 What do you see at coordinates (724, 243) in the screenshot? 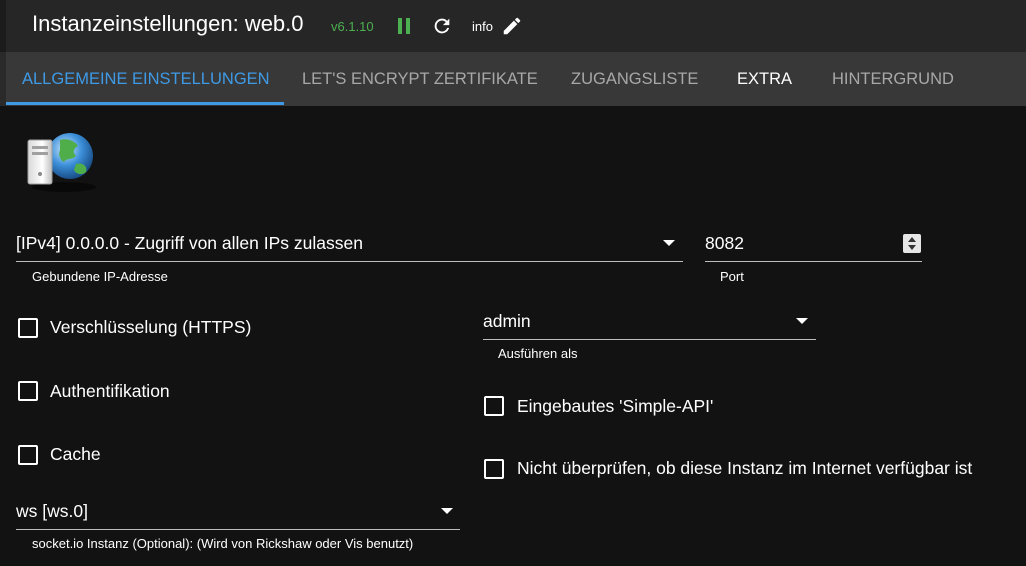
I see `port-value: 8082` at bounding box center [724, 243].